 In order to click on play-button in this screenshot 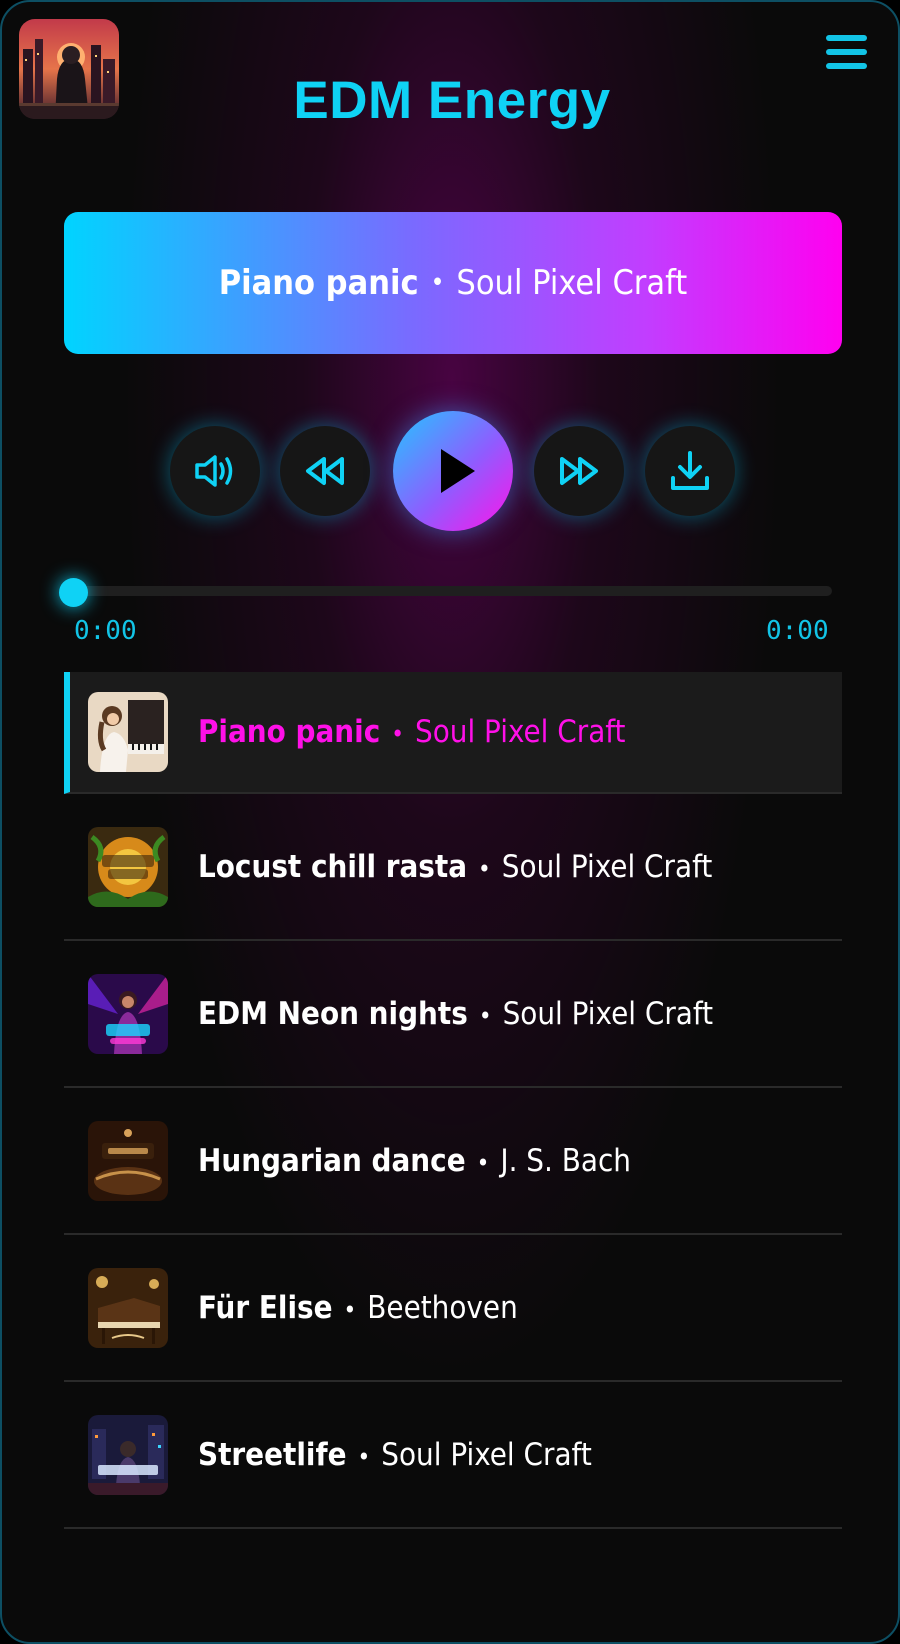, I will do `click(453, 471)`.